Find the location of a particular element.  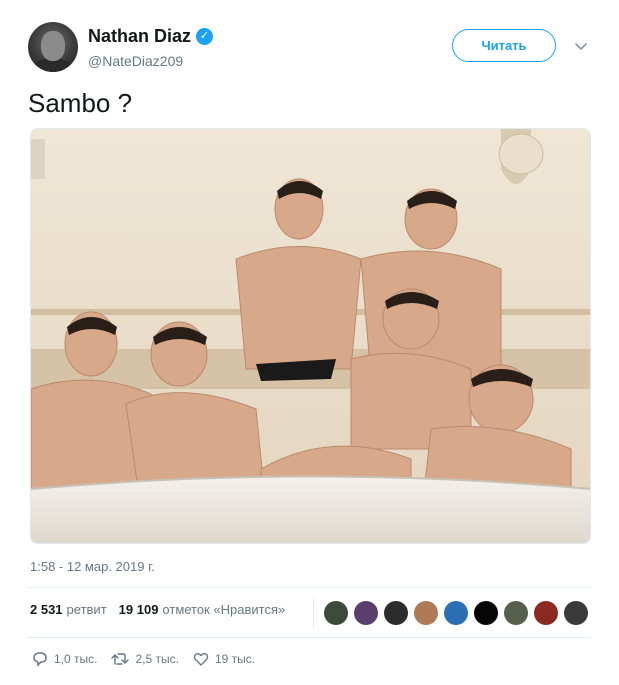

retweet-icon is located at coordinates (120, 659).